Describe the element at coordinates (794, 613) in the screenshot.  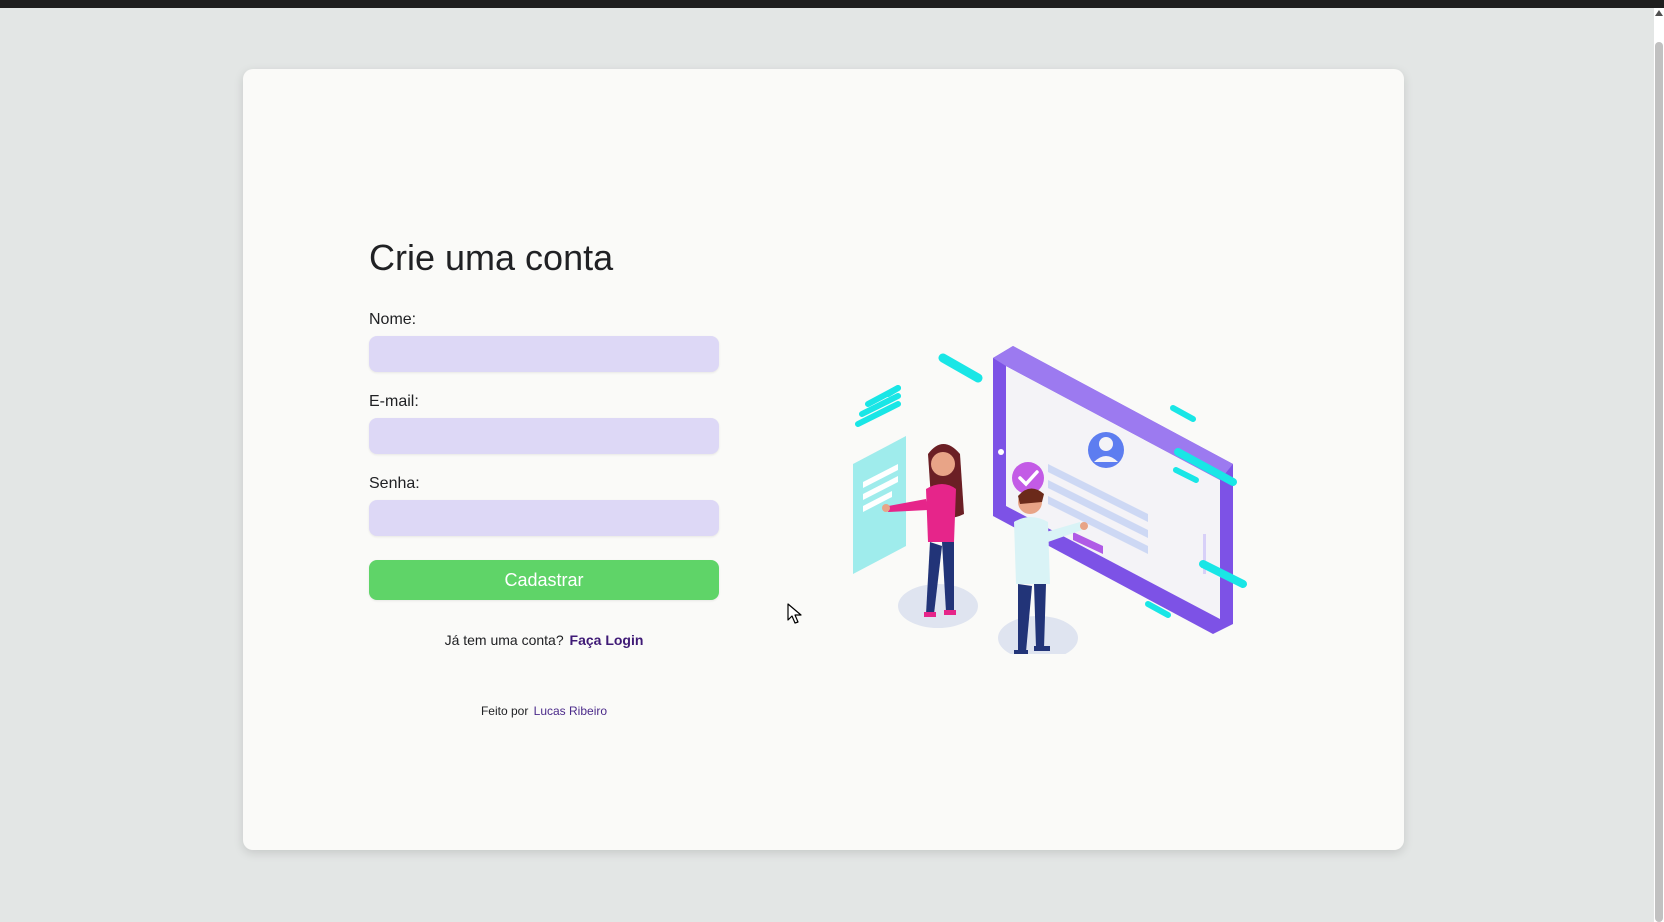
I see `mouse-cursor-icon` at that location.